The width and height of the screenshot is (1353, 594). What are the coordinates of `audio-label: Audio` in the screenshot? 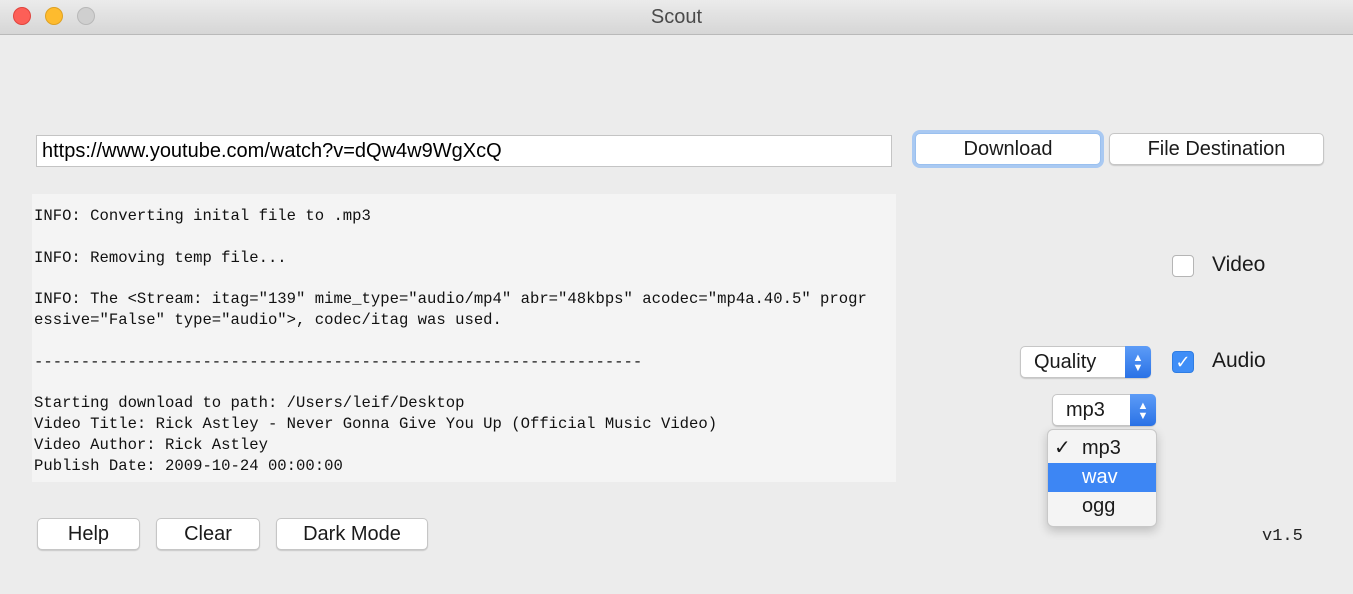 It's located at (1239, 360).